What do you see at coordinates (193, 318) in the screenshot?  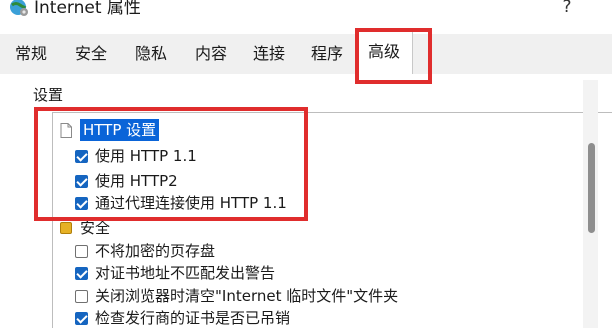 I see `option-label: 检查发行商的证书是否已吊销` at bounding box center [193, 318].